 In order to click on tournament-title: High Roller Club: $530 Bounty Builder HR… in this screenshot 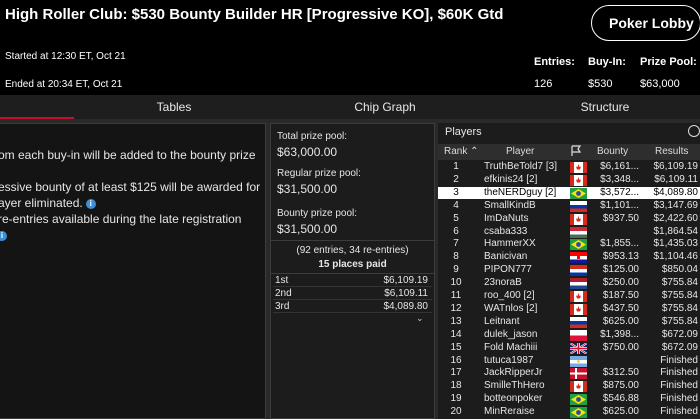, I will do `click(254, 14)`.